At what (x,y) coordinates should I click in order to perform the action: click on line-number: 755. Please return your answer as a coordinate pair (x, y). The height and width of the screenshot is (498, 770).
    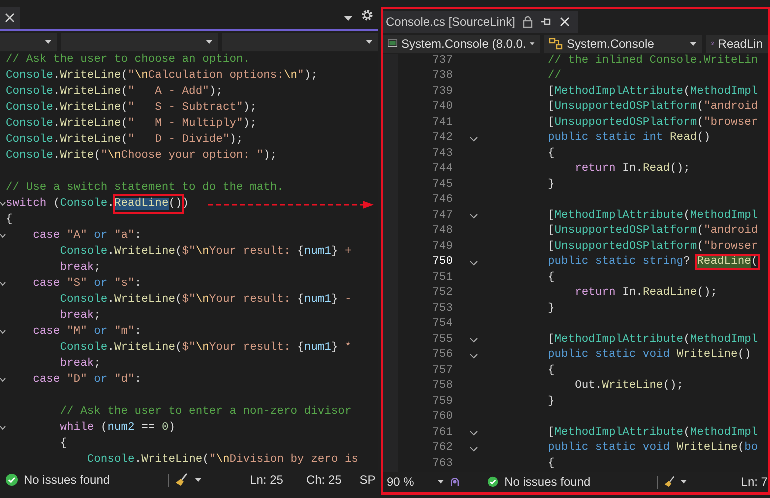
    Looking at the image, I should click on (442, 340).